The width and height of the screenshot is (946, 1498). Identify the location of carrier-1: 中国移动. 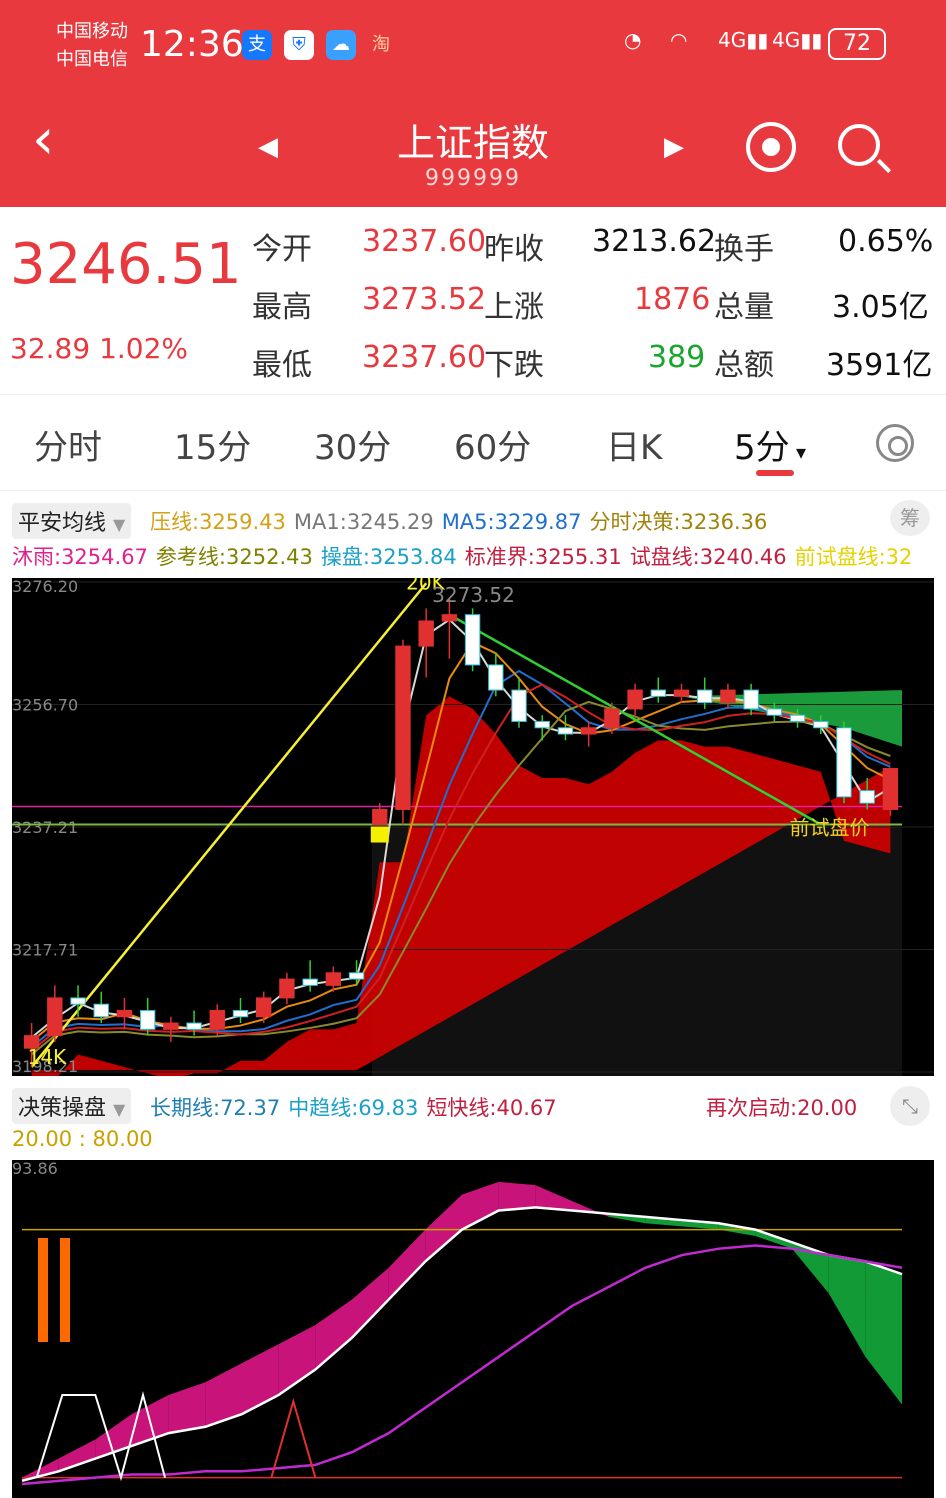
(92, 31).